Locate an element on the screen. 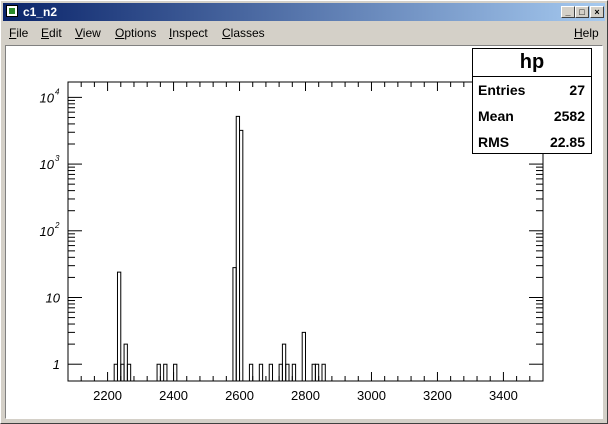 The image size is (608, 424). stats-box: hp Entries 27 Mean 2582 RMS 22.85 is located at coordinates (532, 101).